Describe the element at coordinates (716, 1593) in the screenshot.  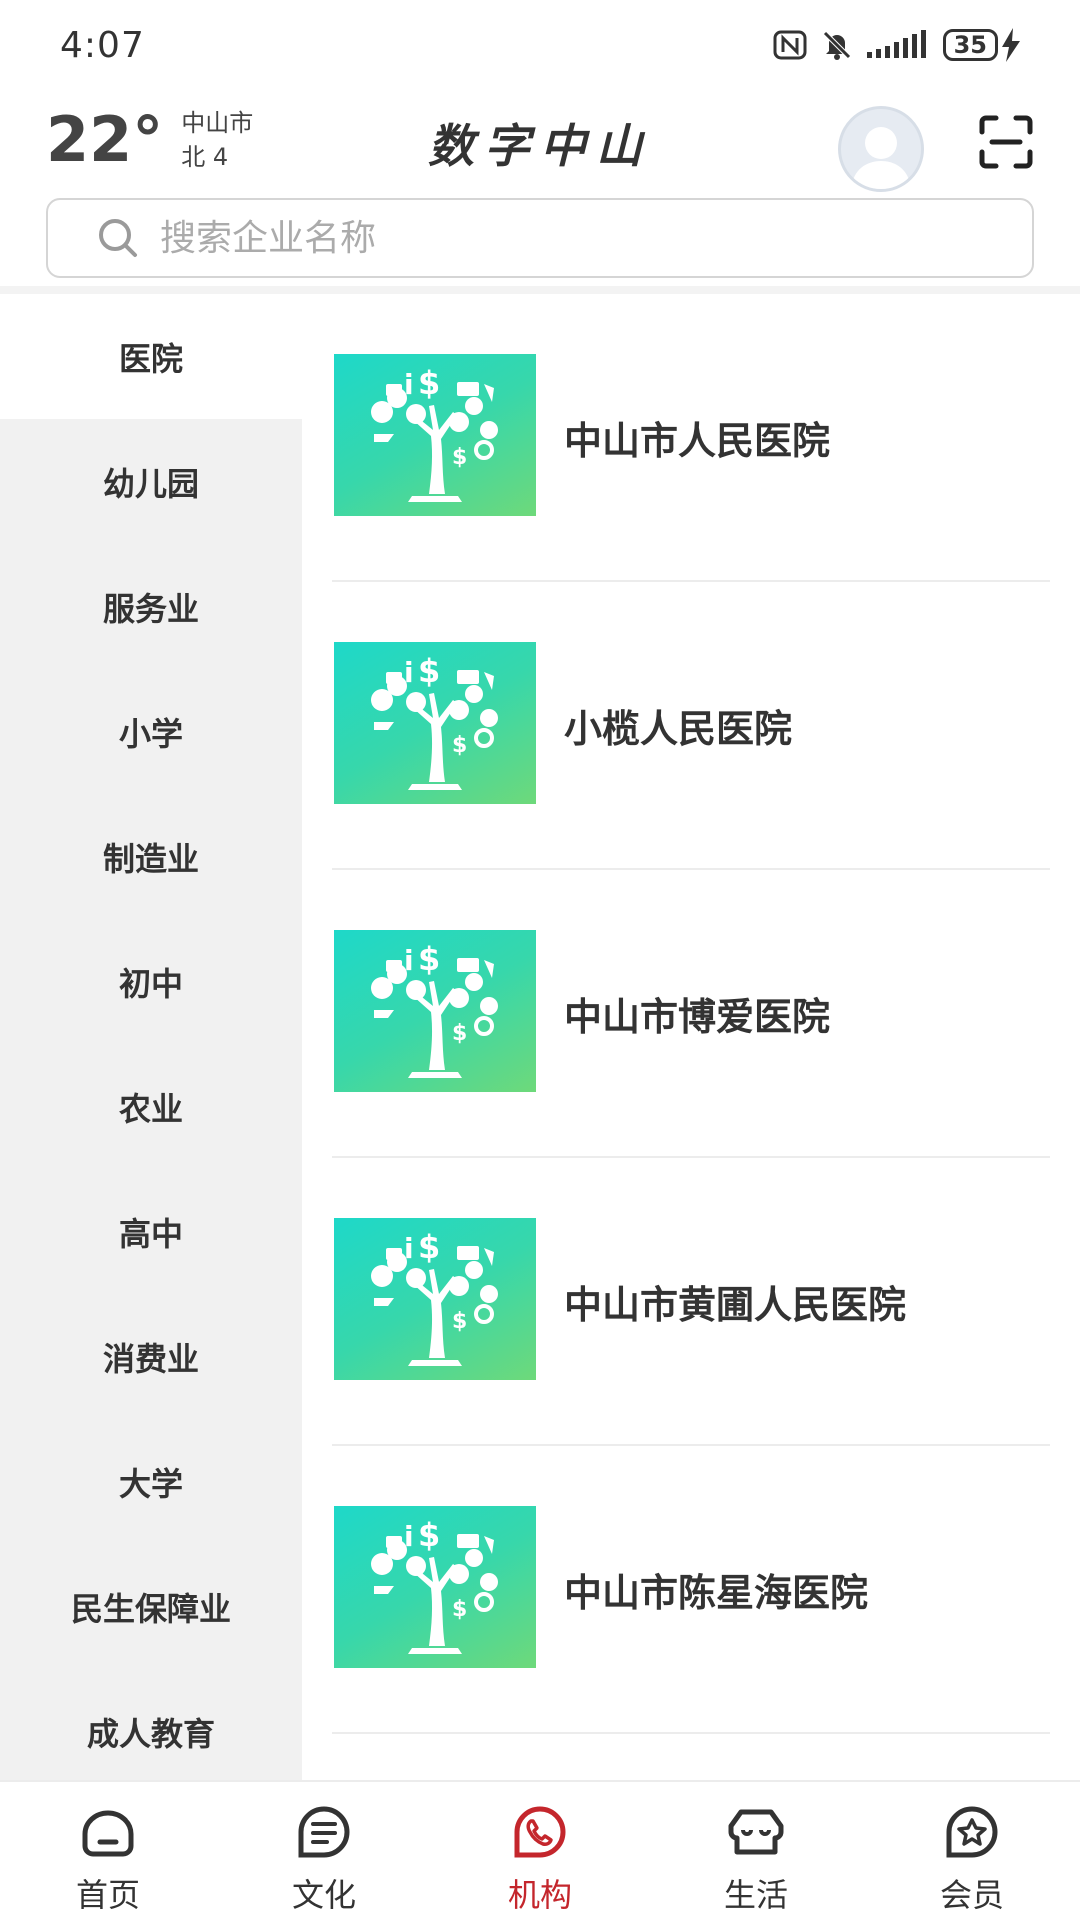
I see `organization-name: 中山市陈星海医院` at that location.